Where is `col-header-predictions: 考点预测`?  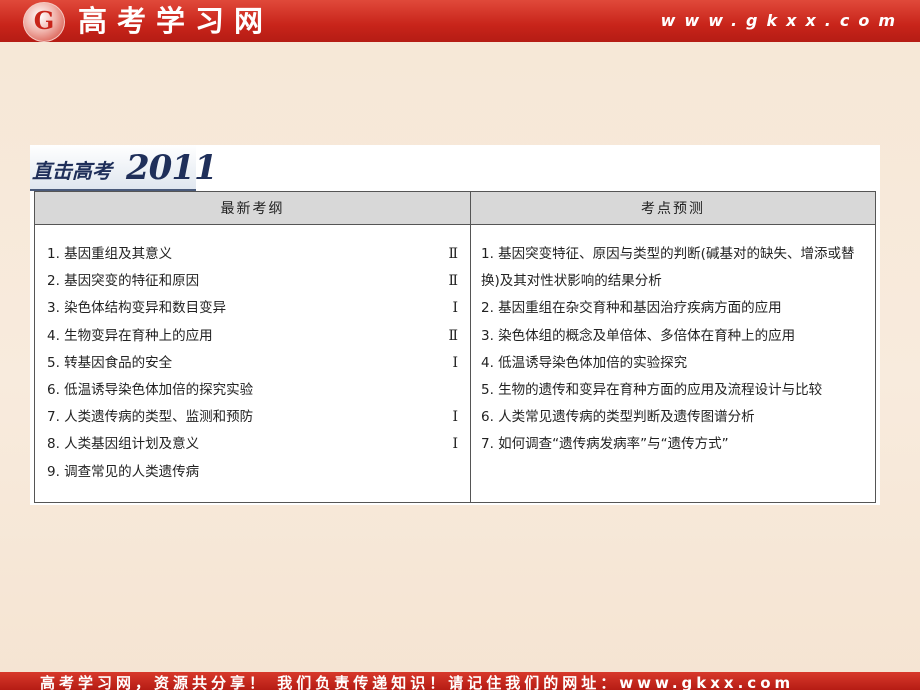 col-header-predictions: 考点预测 is located at coordinates (673, 208).